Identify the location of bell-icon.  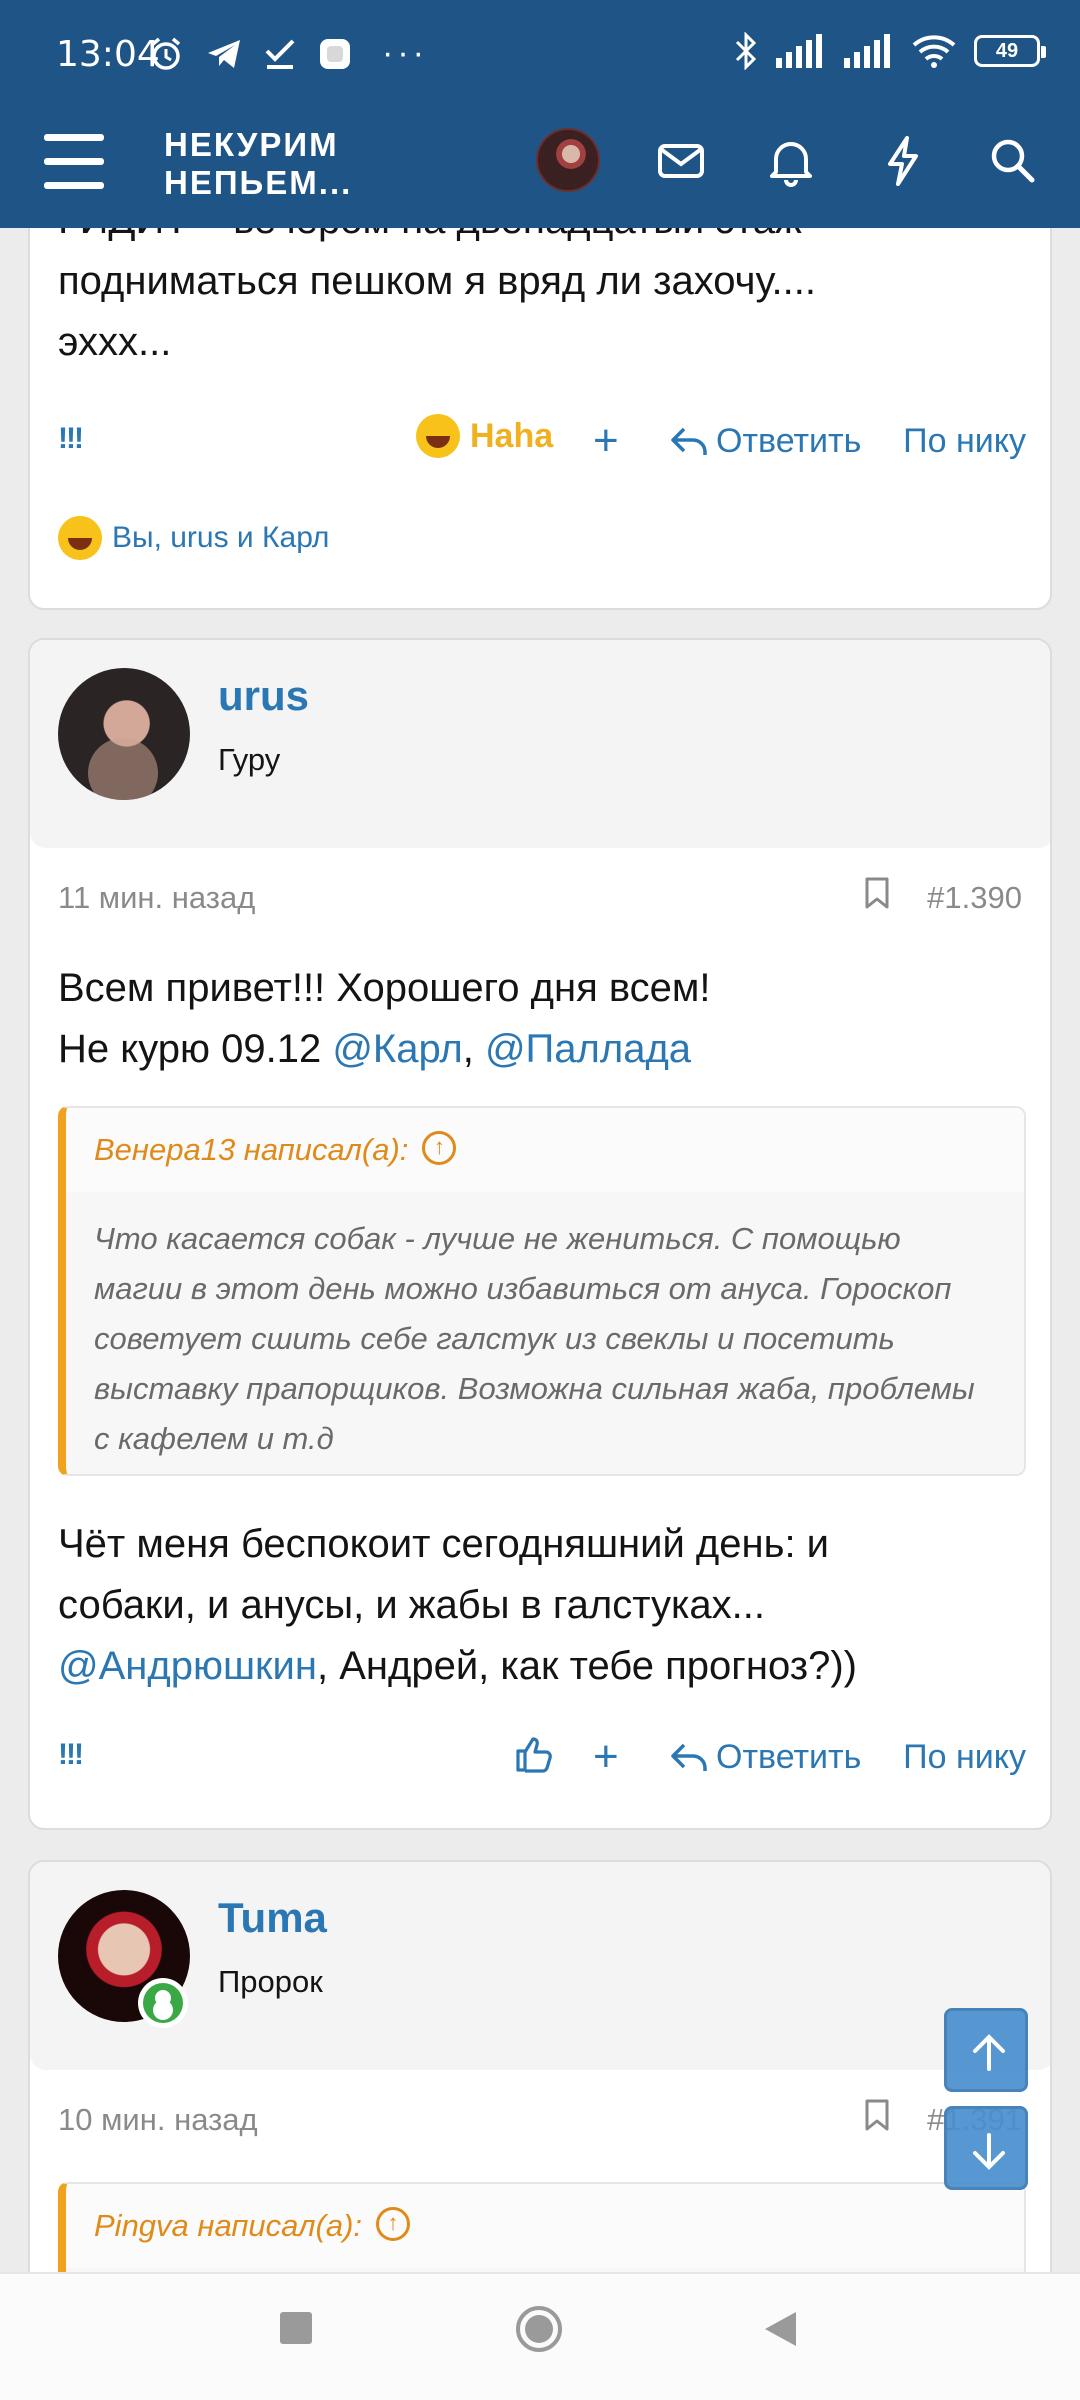
(791, 161).